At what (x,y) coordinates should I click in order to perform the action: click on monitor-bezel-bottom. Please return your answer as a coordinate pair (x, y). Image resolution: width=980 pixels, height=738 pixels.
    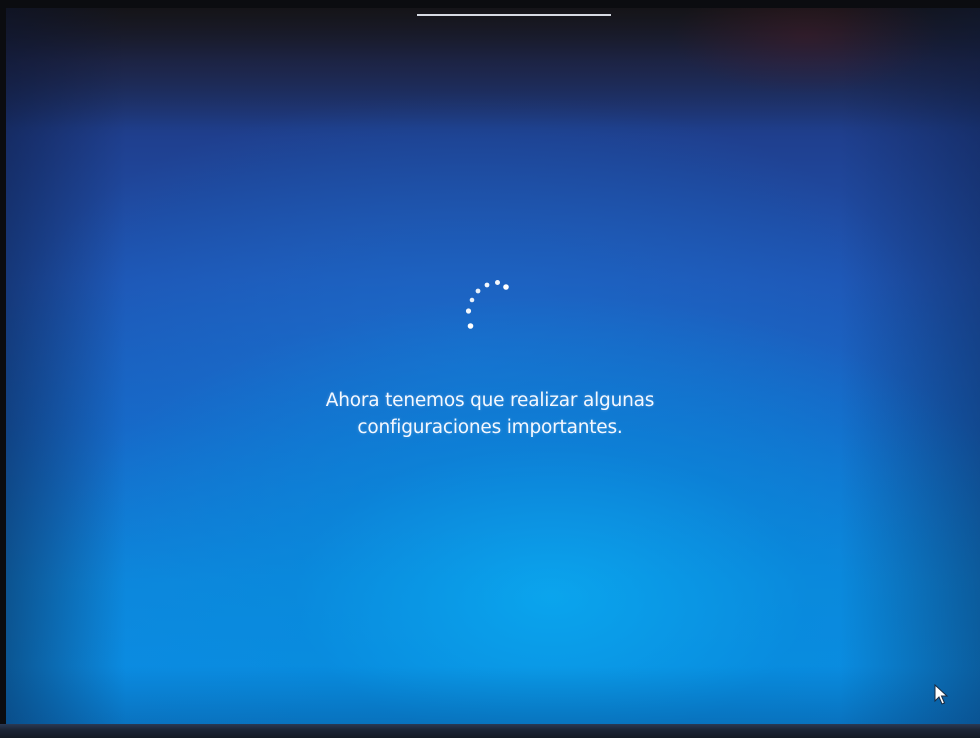
    Looking at the image, I should click on (490, 731).